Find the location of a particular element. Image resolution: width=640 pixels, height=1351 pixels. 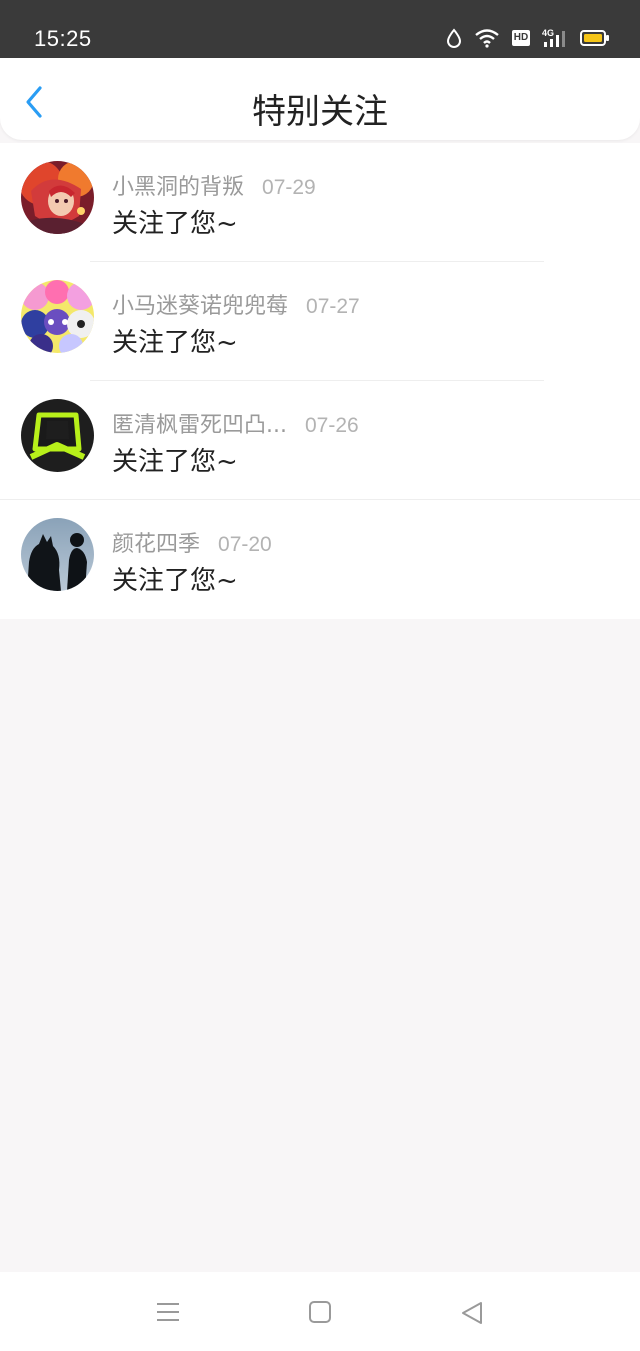

name-line: 颜花四季 07-20 is located at coordinates (192, 542).